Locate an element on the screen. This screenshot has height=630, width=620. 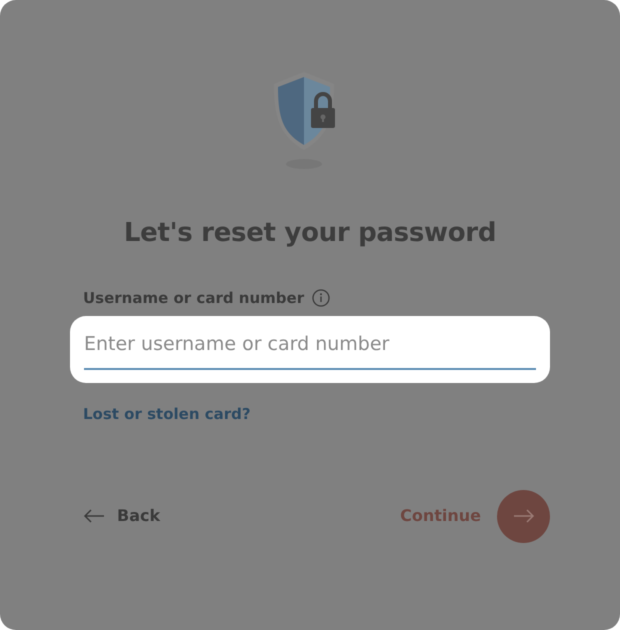
field-label: Username or card number is located at coordinates (193, 299).